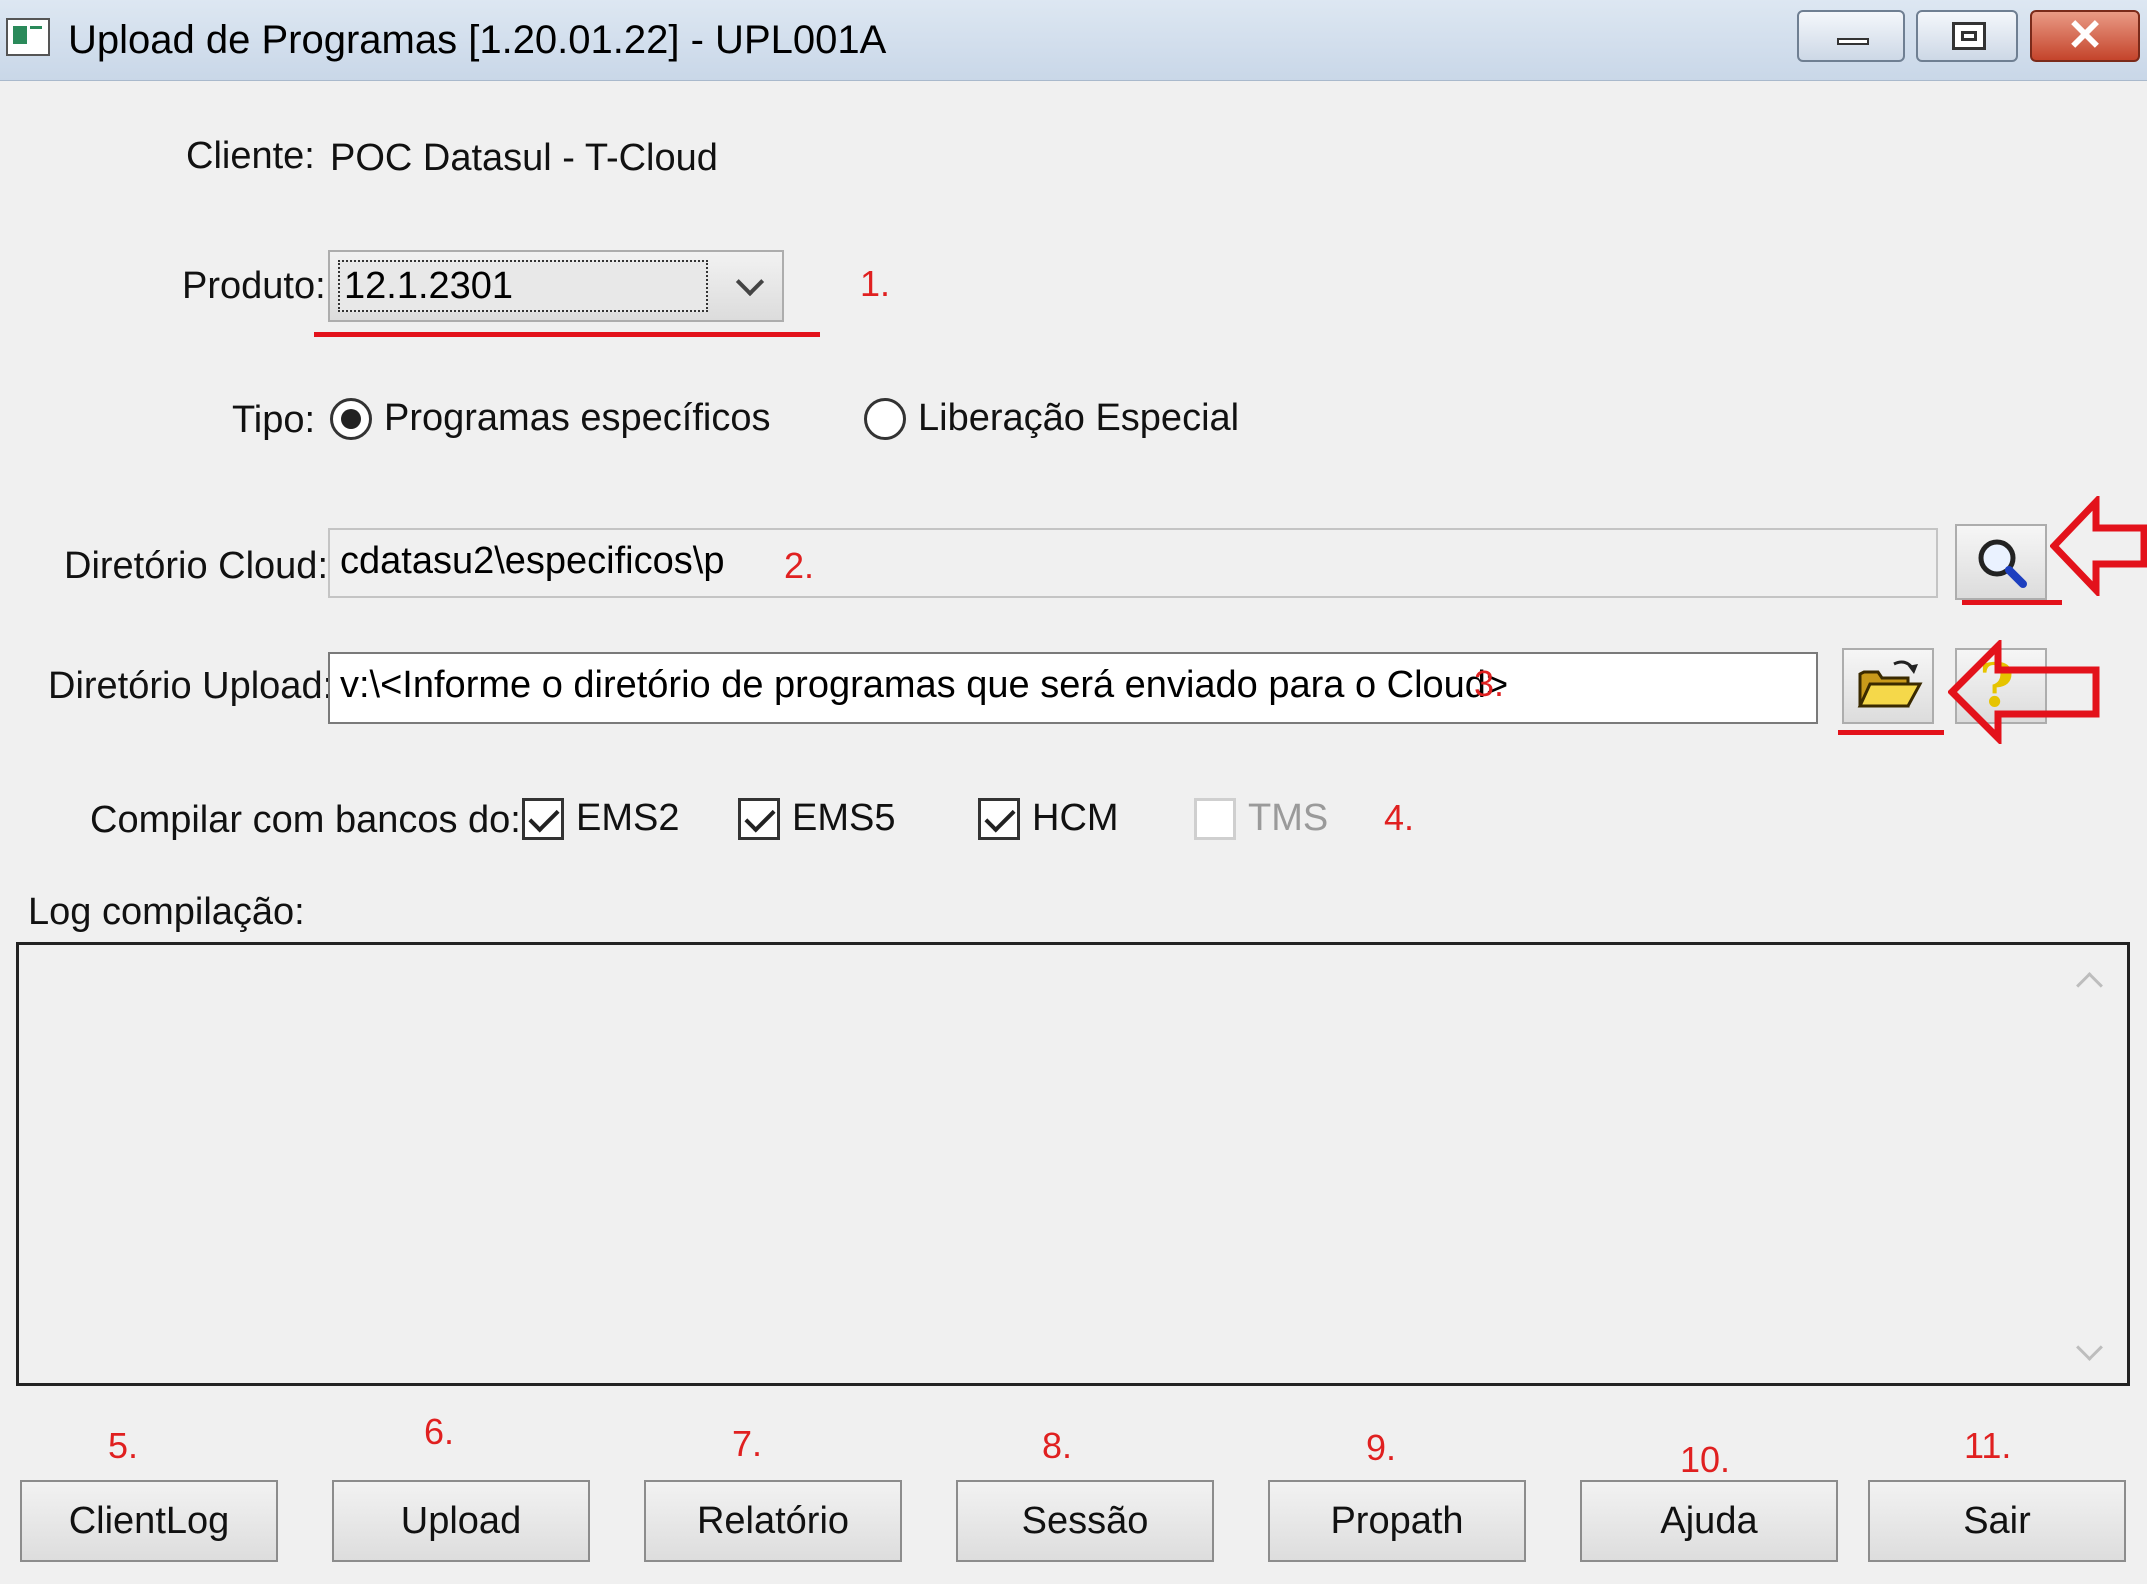 This screenshot has width=2147, height=1584. Describe the element at coordinates (1705, 1459) in the screenshot. I see `annotation-marker: 10.` at that location.